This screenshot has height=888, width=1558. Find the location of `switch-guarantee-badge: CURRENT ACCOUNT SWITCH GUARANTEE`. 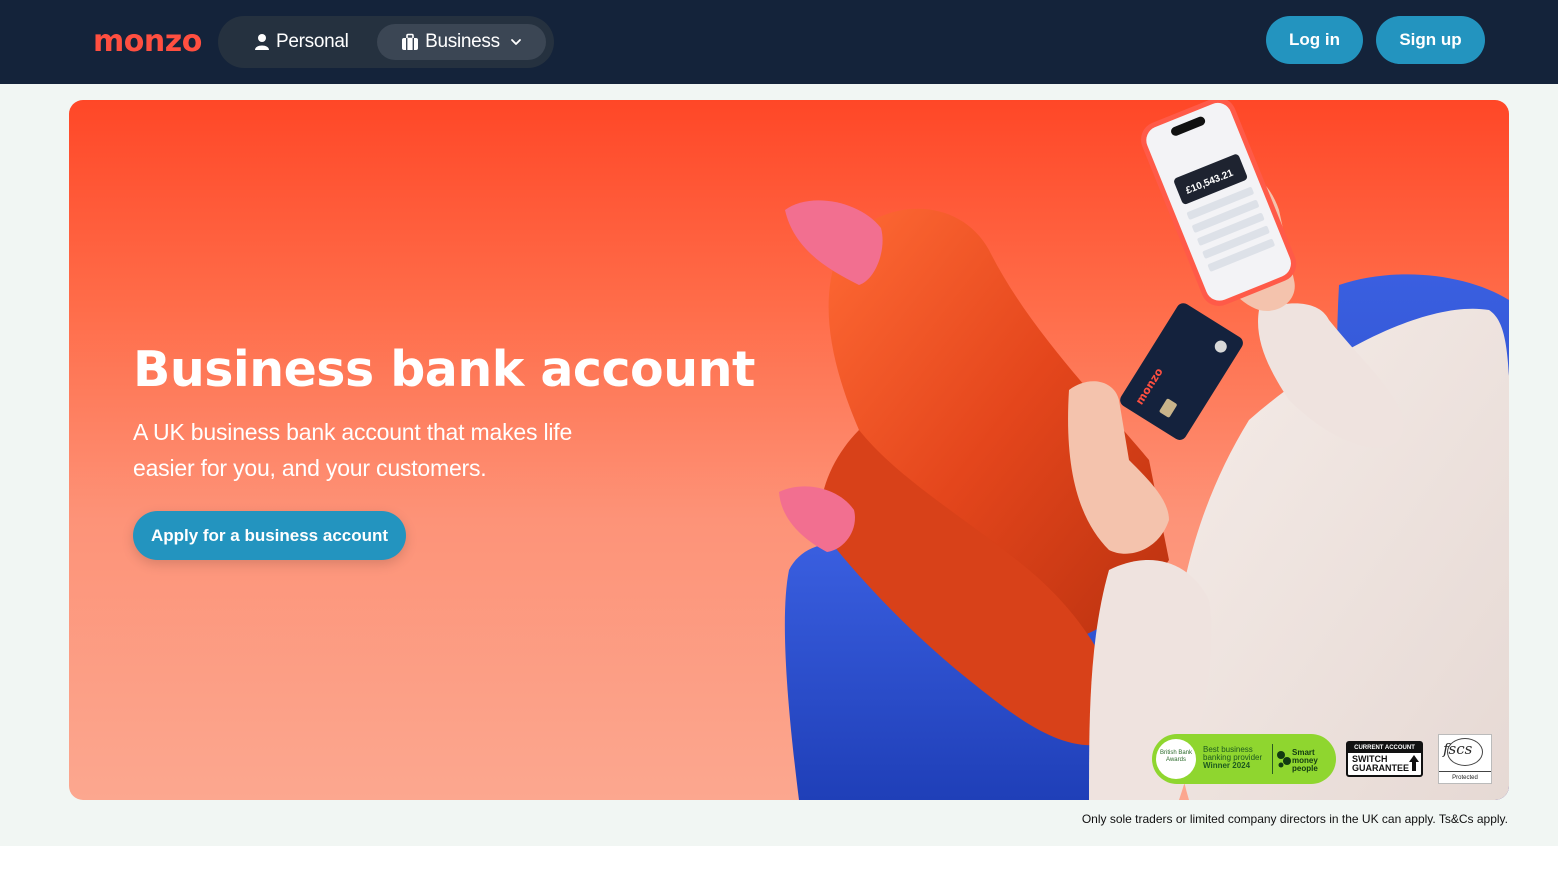

switch-guarantee-badge: CURRENT ACCOUNT SWITCH GUARANTEE is located at coordinates (1384, 759).